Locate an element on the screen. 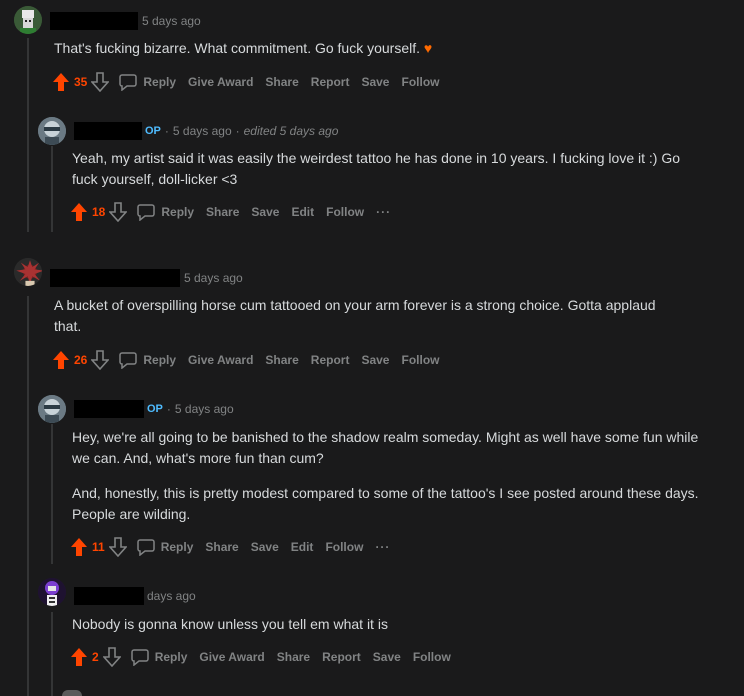 The height and width of the screenshot is (696, 744). vote-score: 26 is located at coordinates (81, 360).